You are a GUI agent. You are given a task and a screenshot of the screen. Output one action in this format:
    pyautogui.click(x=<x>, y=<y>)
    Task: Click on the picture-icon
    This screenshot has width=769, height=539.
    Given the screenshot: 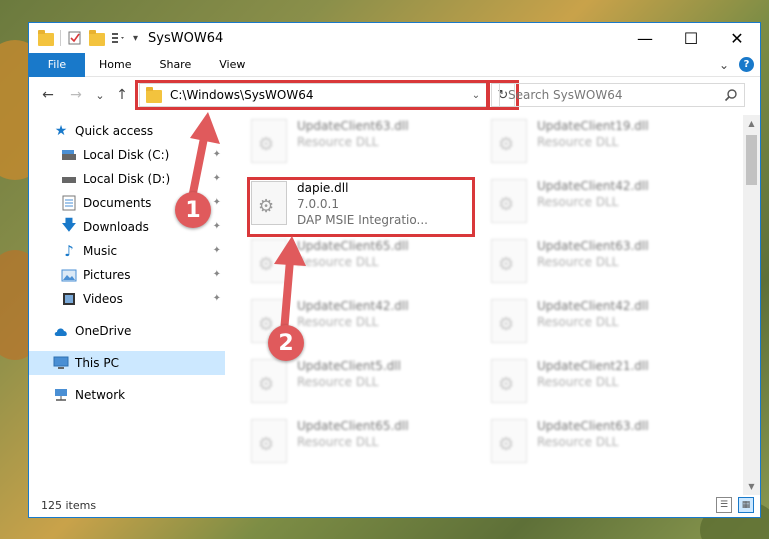 What is the action you would take?
    pyautogui.click(x=69, y=275)
    